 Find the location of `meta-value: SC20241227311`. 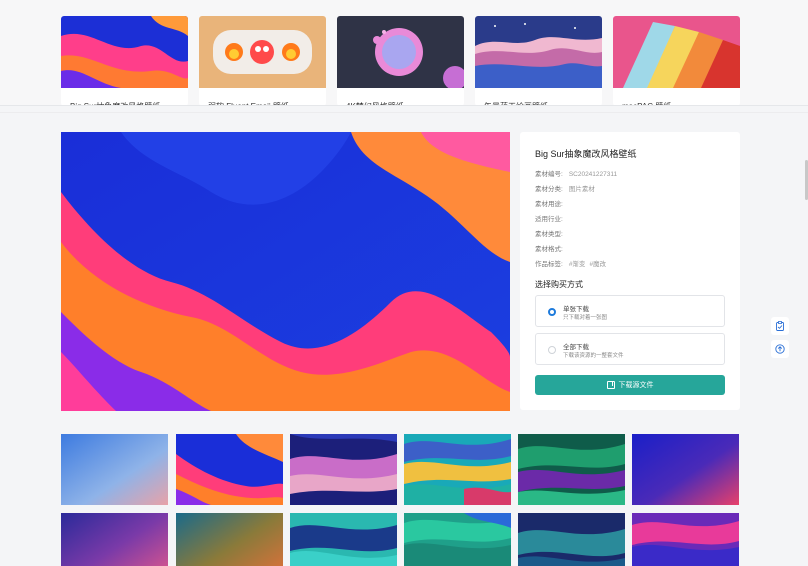

meta-value: SC20241227311 is located at coordinates (593, 174).